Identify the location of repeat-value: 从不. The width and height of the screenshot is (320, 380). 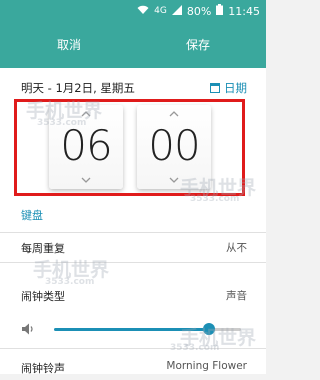
(236, 248).